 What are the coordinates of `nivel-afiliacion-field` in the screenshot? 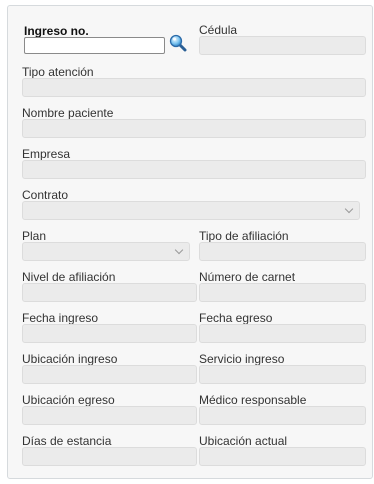 It's located at (109, 292).